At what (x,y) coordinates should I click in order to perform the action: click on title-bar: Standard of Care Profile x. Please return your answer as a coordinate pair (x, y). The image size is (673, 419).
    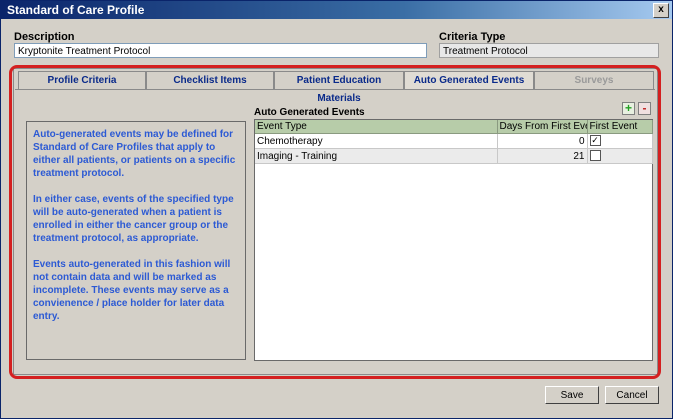
    Looking at the image, I should click on (336, 10).